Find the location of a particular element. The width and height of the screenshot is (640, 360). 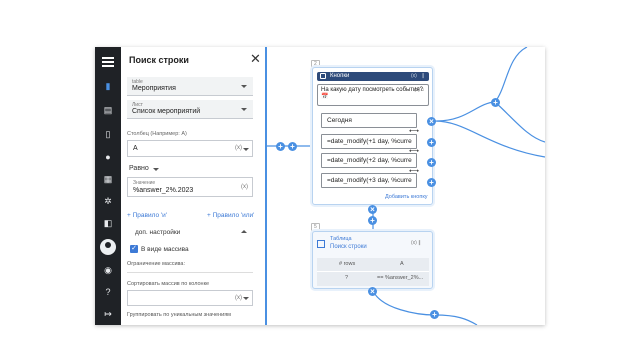

message-icon is located at coordinates (323, 76).